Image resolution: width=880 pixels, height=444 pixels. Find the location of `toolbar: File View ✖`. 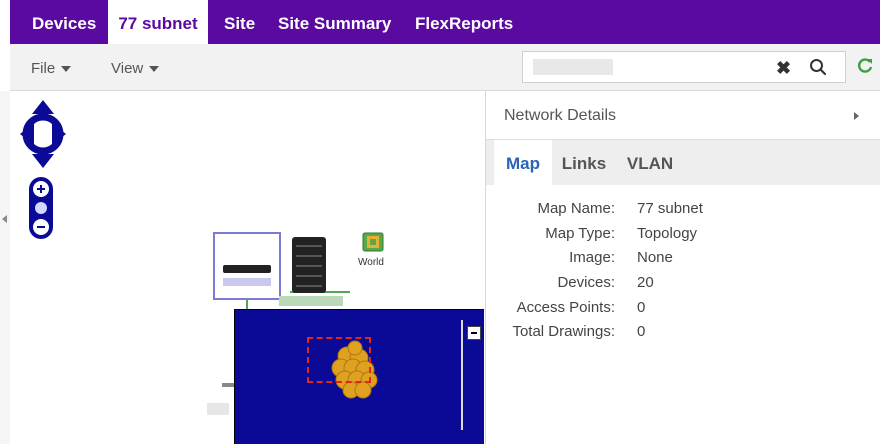

toolbar: File View ✖ is located at coordinates (445, 67).